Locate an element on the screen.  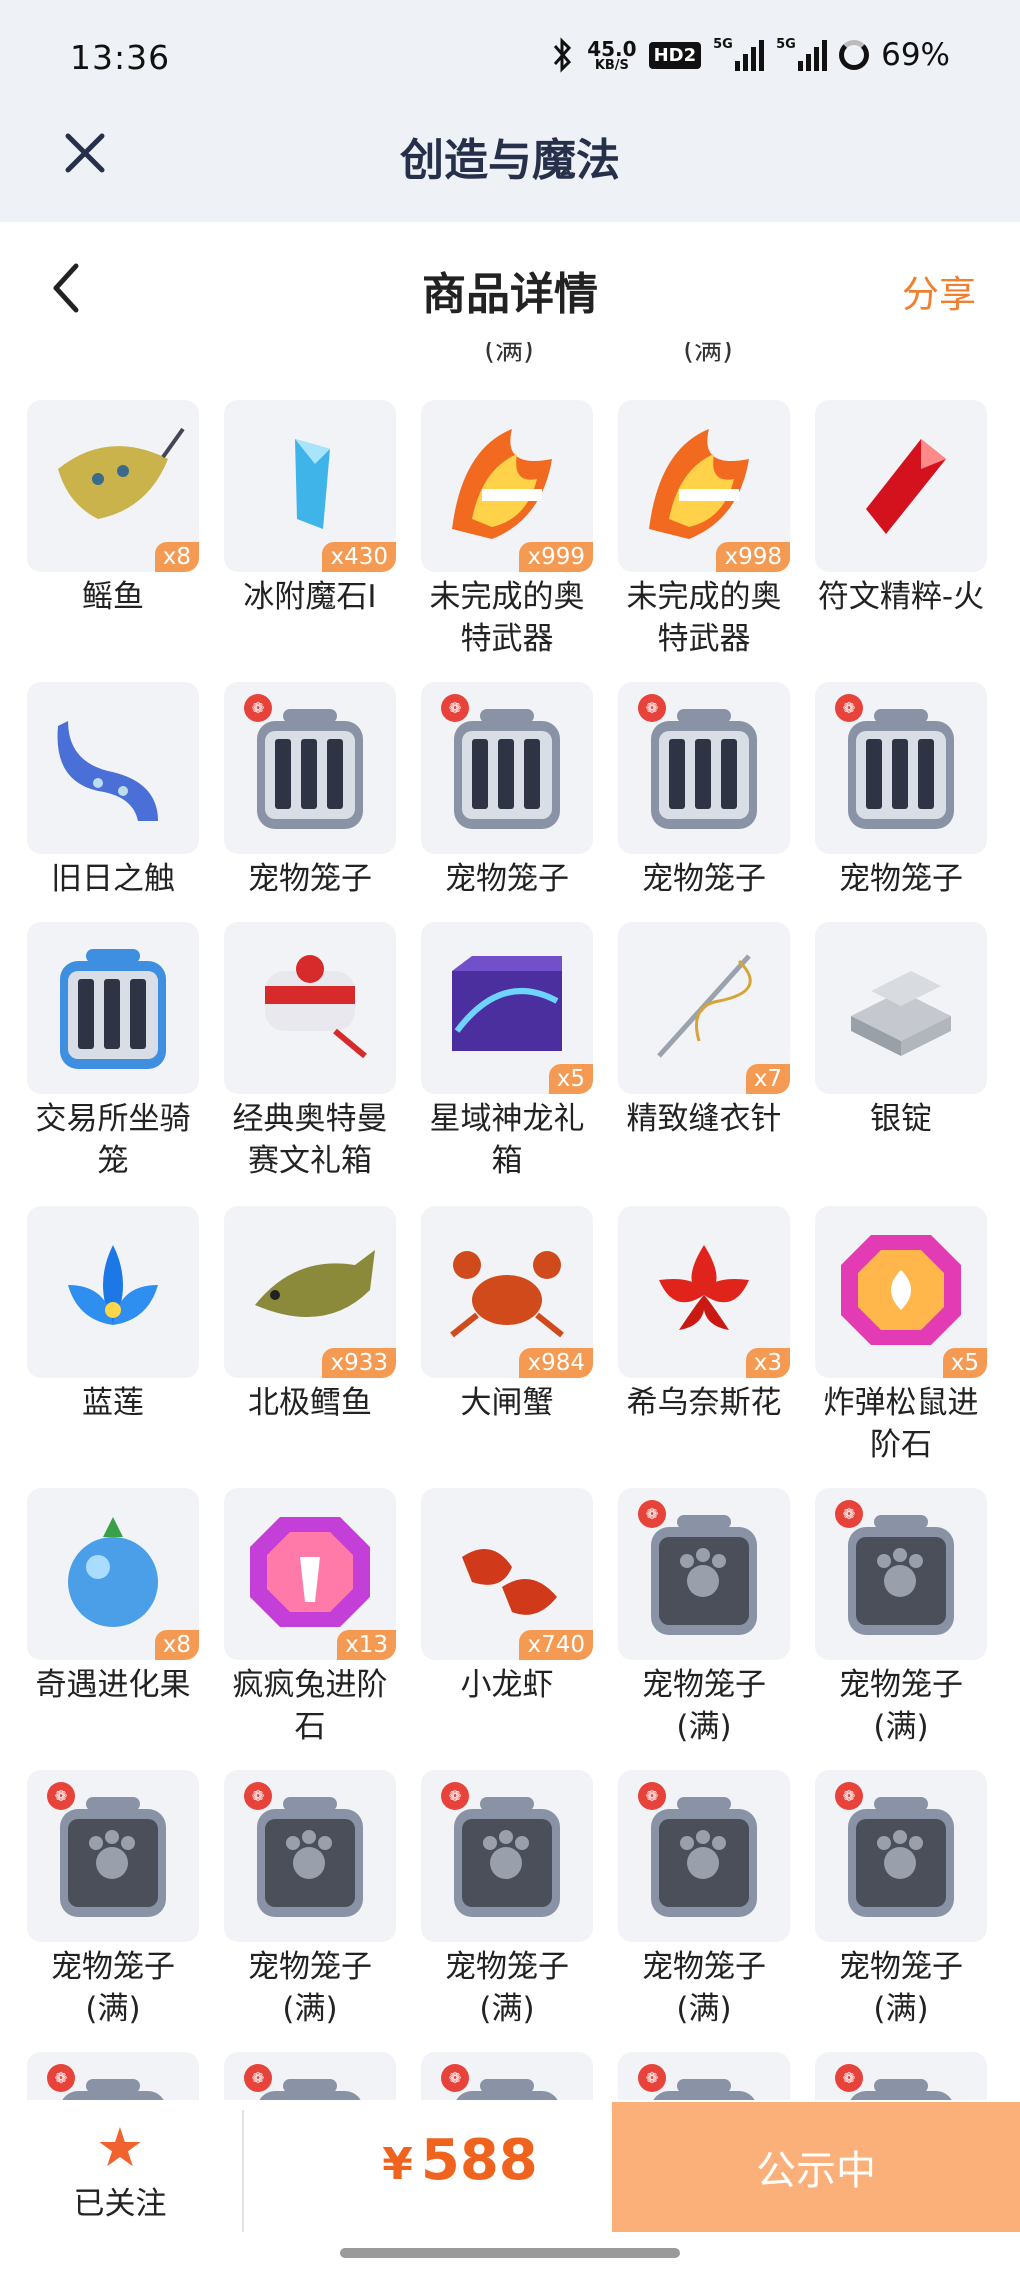
item-cell: 符文精粹-火 is located at coordinates (901, 509).